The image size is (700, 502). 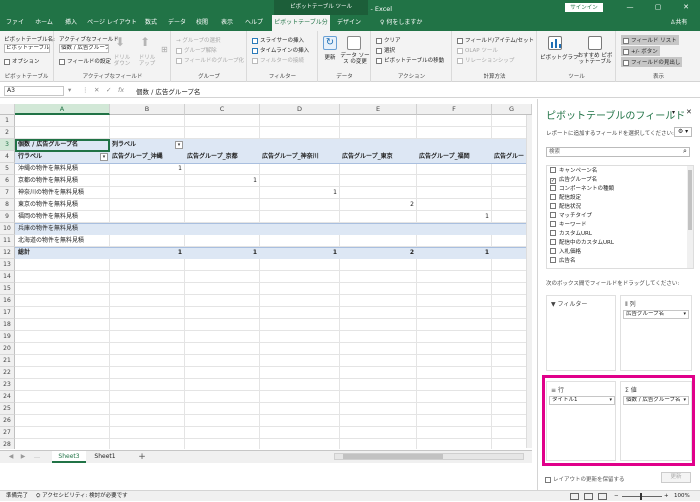 What do you see at coordinates (7, 433) in the screenshot?
I see `row-header: 27` at bounding box center [7, 433].